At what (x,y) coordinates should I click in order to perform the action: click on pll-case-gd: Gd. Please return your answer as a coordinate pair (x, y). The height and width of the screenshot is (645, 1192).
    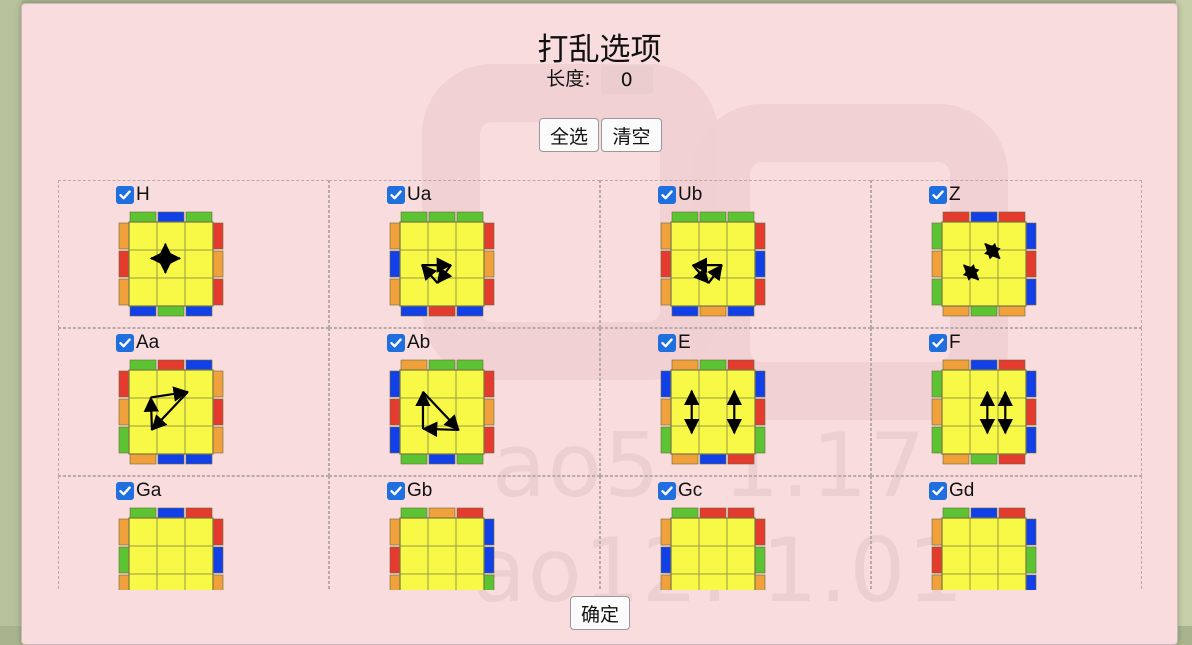
    Looking at the image, I should click on (1006, 533).